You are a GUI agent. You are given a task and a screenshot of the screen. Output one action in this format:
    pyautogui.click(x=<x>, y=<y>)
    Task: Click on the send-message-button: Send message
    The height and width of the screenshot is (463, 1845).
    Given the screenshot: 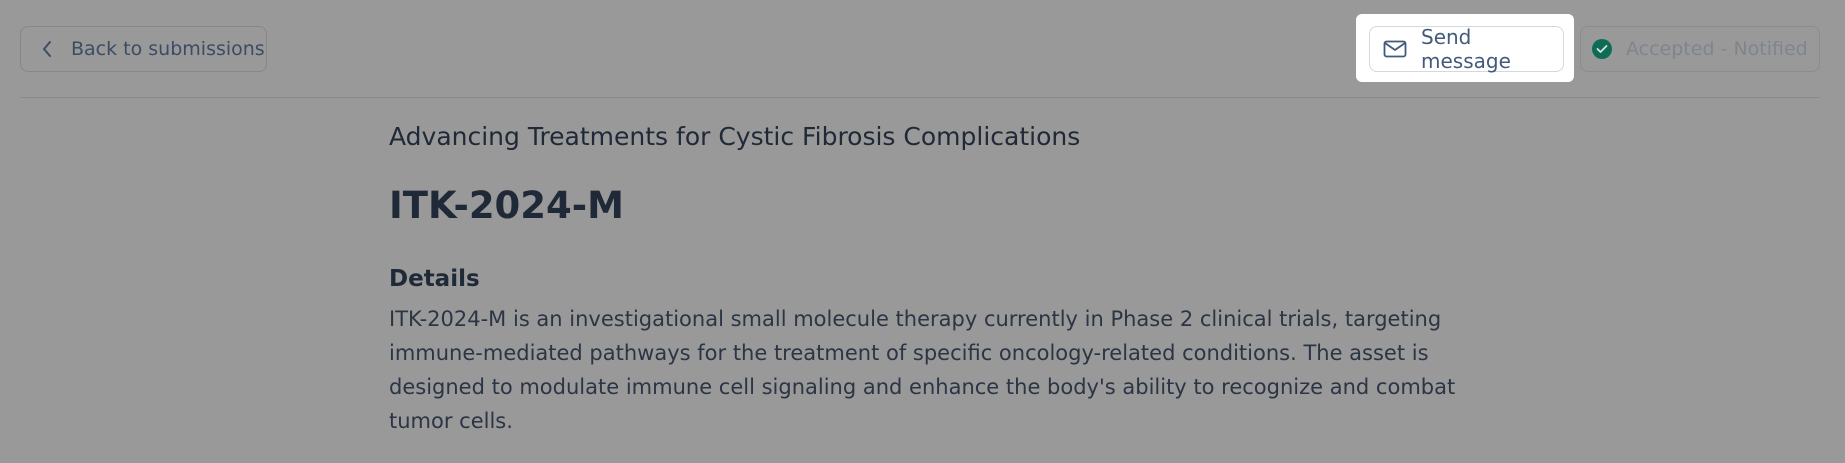 What is the action you would take?
    pyautogui.click(x=1466, y=49)
    